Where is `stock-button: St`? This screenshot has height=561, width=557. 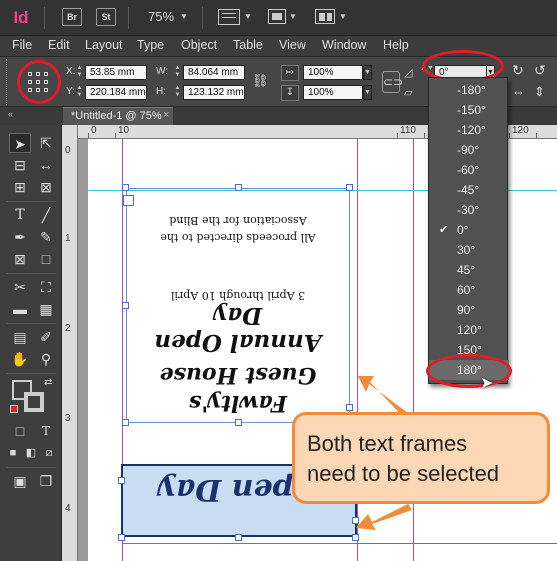
stock-button: St is located at coordinates (106, 17).